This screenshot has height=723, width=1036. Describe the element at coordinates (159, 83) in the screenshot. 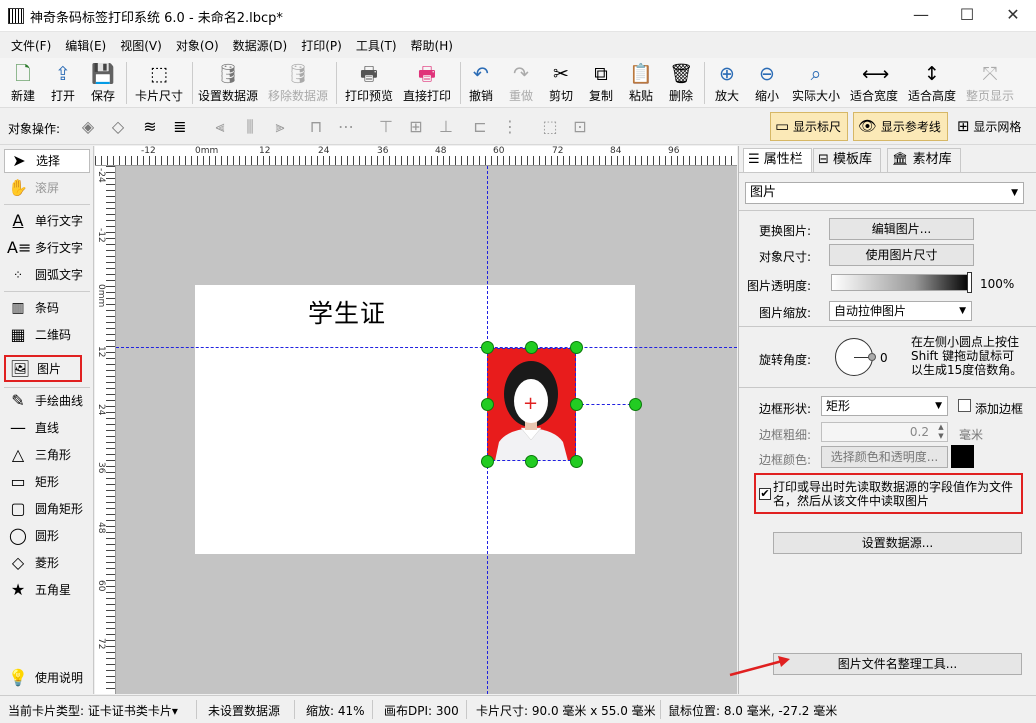

I see `card-size-button: ⬚ 卡片尺寸` at that location.